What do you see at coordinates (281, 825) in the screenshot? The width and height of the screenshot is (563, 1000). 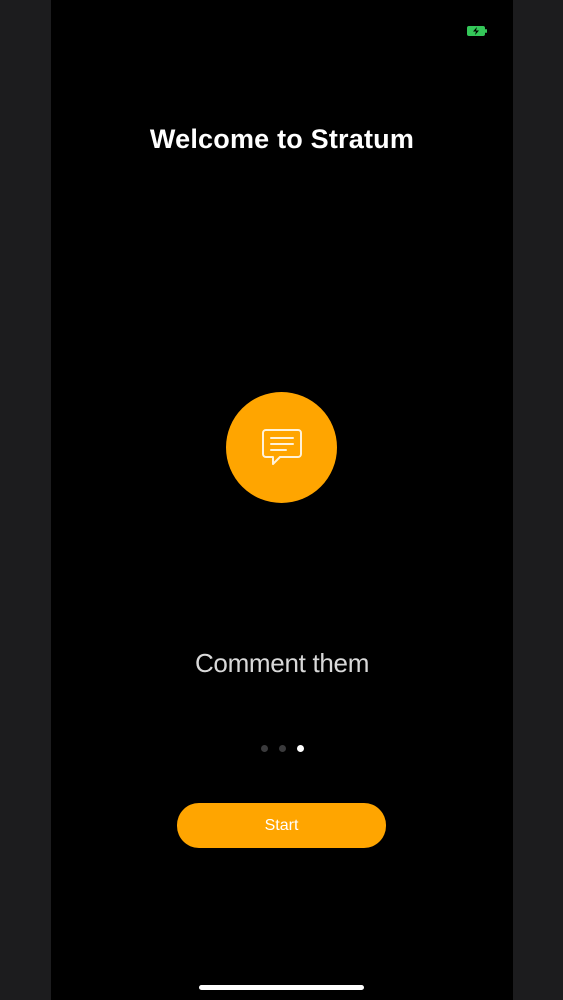 I see `start-button: Start` at bounding box center [281, 825].